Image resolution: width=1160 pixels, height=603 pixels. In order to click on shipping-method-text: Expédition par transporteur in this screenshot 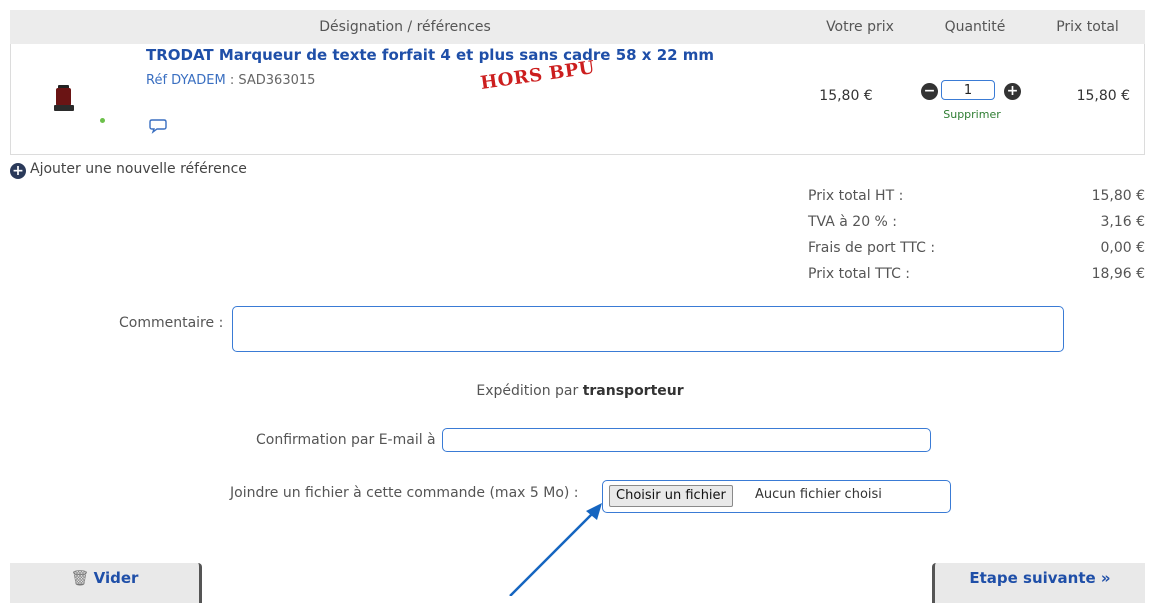, I will do `click(580, 391)`.